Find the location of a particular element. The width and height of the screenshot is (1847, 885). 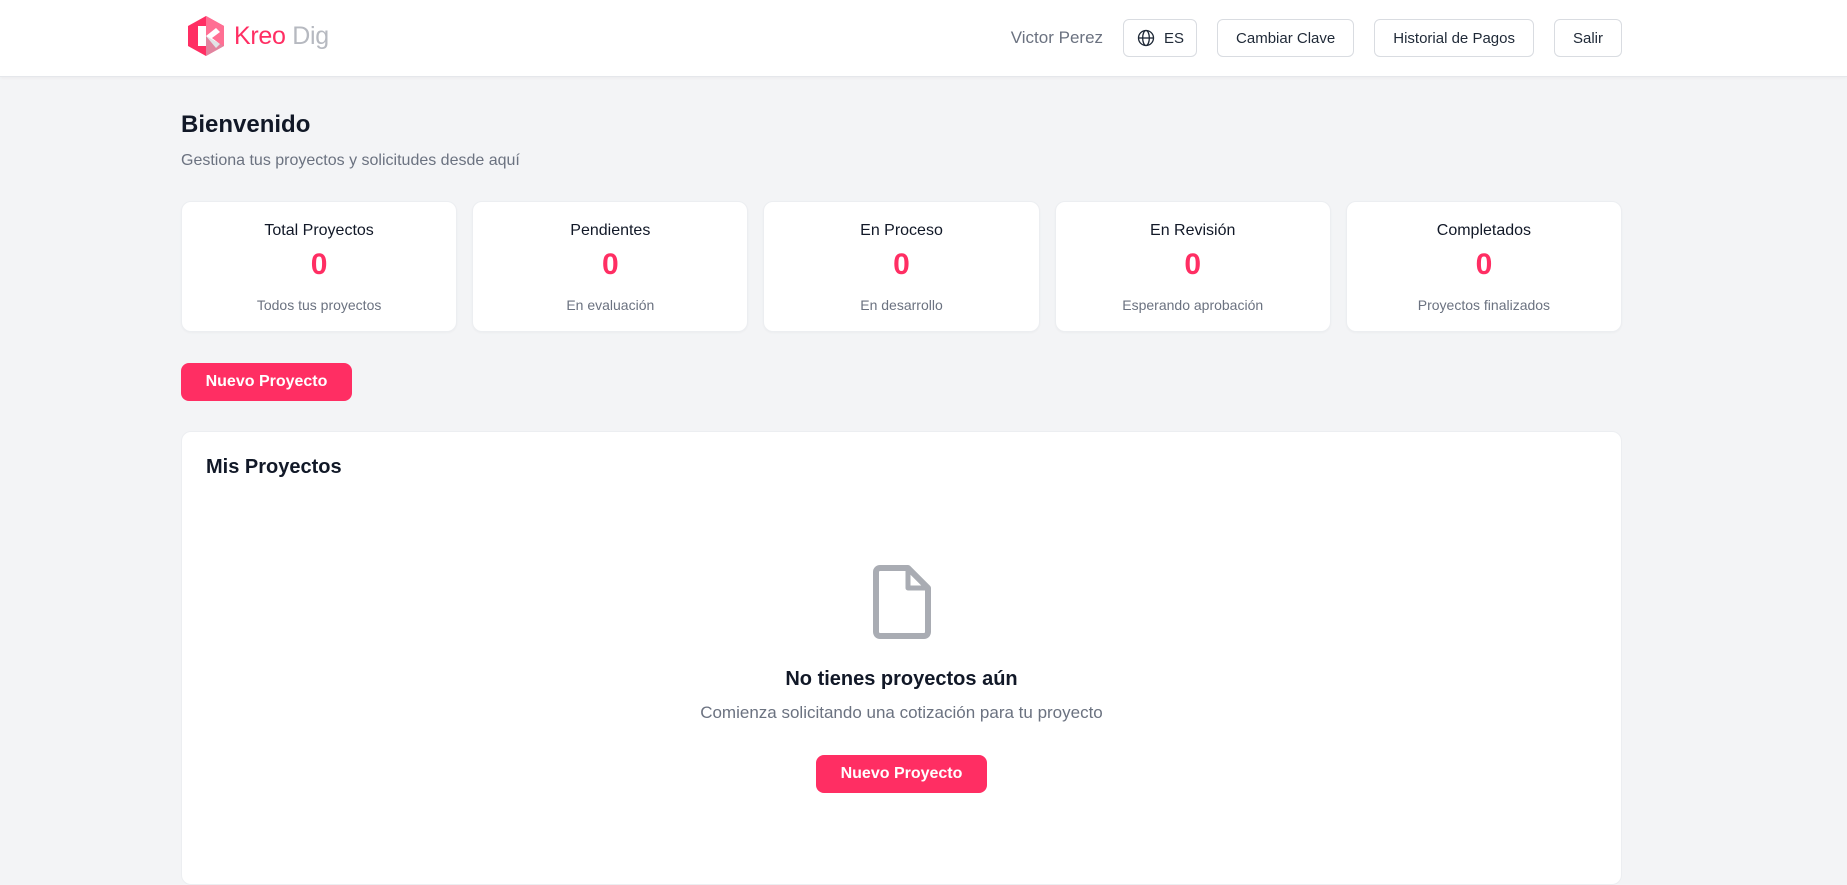

user-name: Victor Perez is located at coordinates (1057, 37).